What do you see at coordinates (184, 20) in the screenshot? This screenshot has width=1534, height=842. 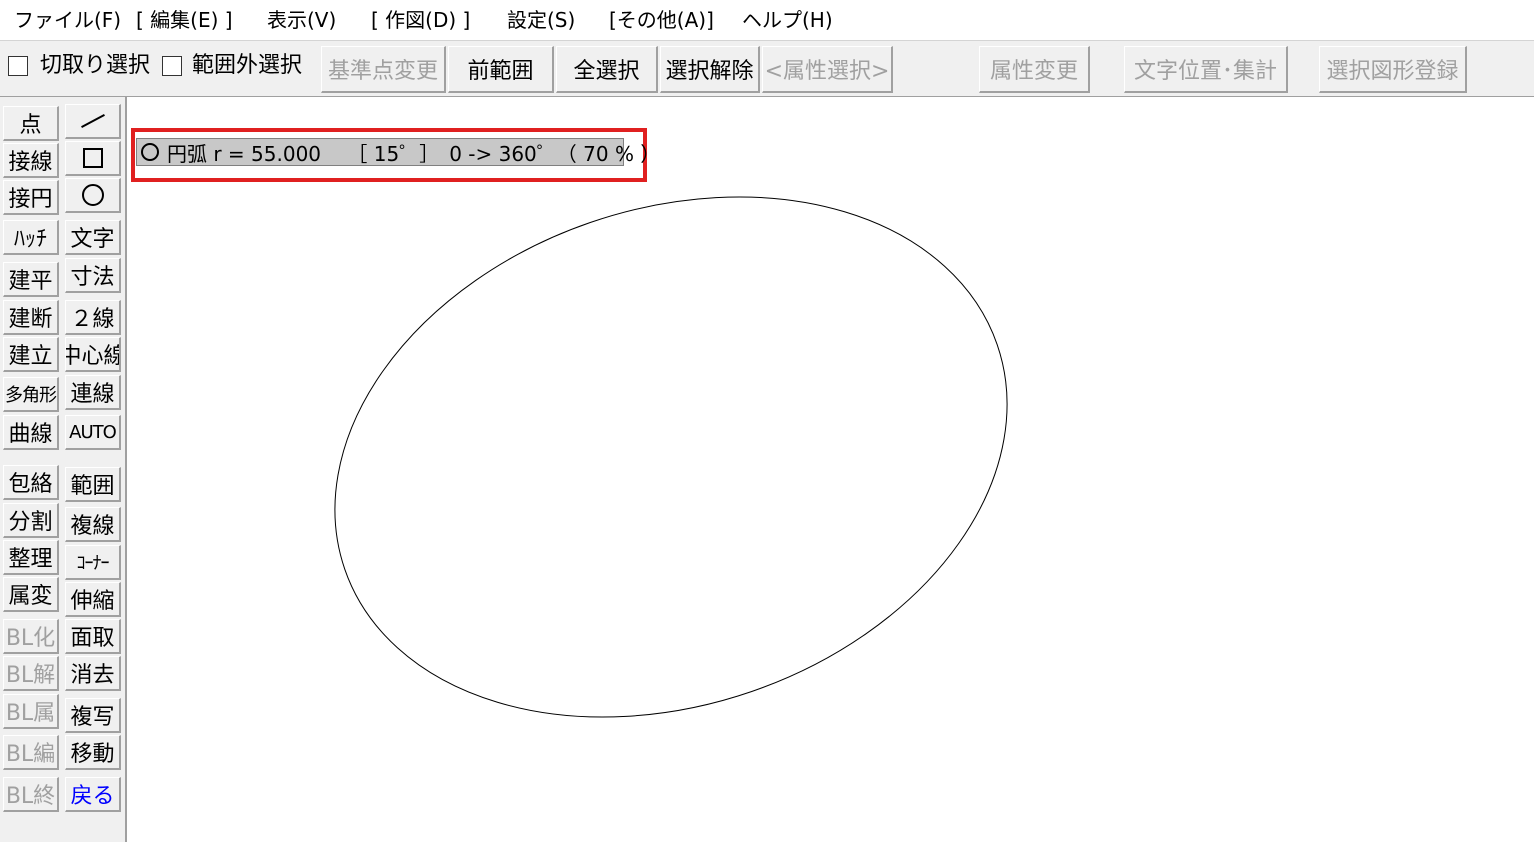 I see `menu-edit: [ 編集(E) ]` at bounding box center [184, 20].